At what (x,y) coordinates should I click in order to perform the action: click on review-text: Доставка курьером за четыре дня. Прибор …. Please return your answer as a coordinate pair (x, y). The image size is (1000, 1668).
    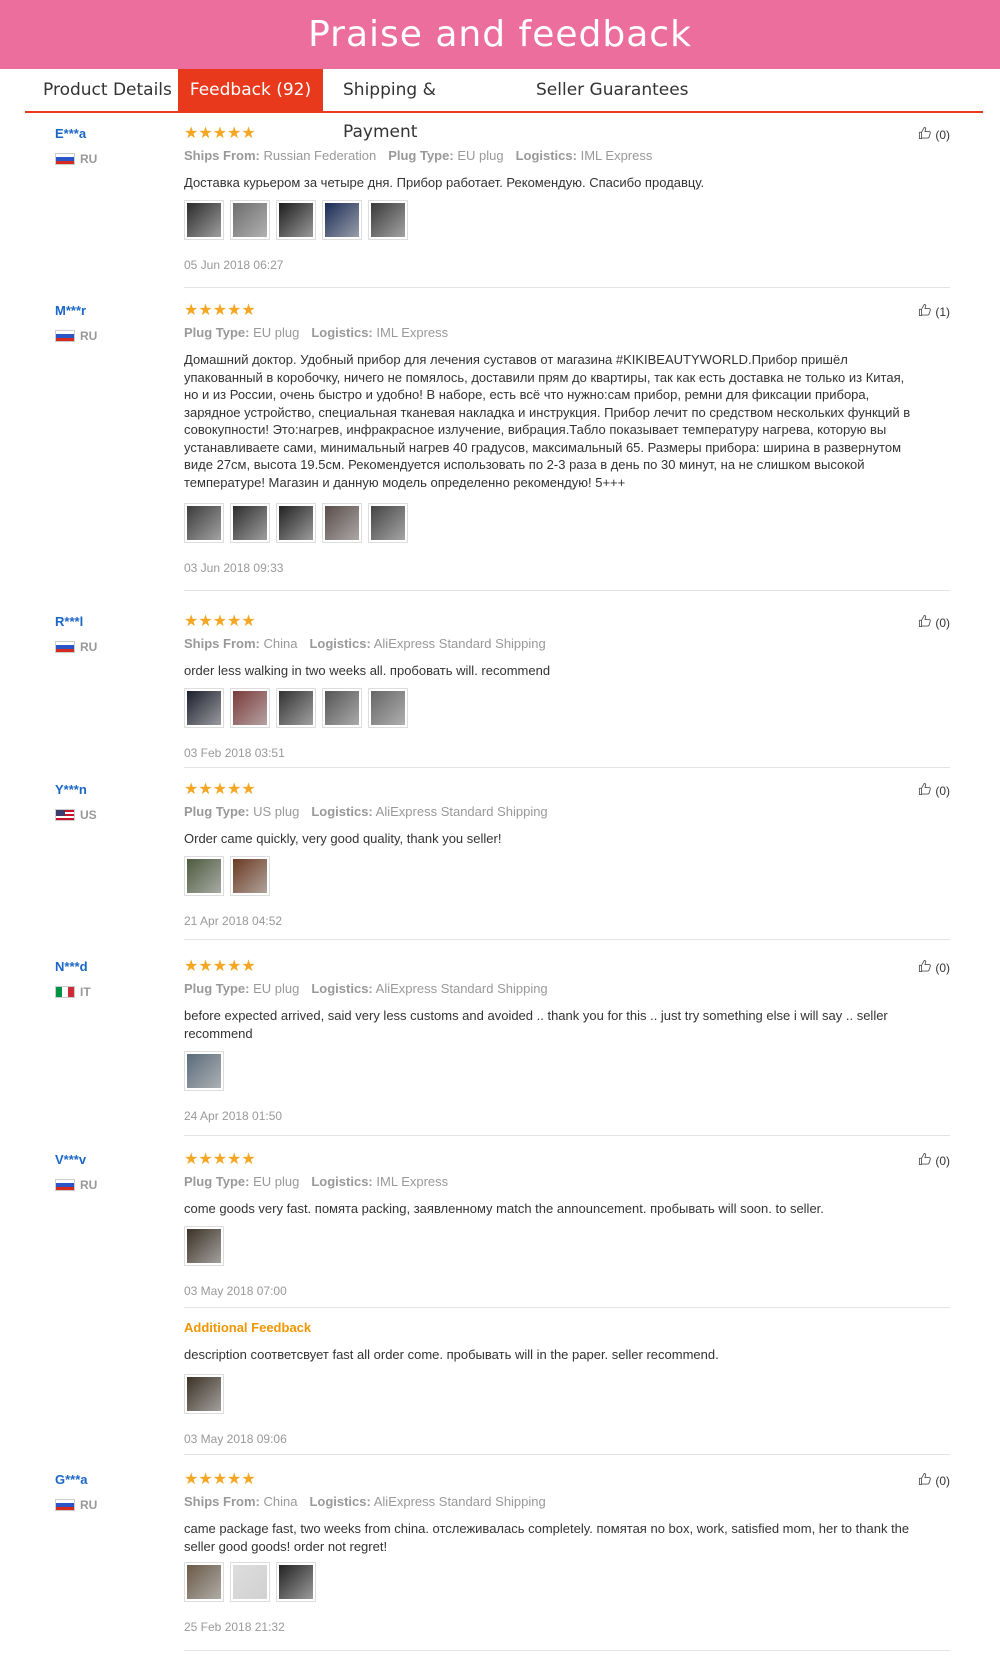
    Looking at the image, I should click on (444, 182).